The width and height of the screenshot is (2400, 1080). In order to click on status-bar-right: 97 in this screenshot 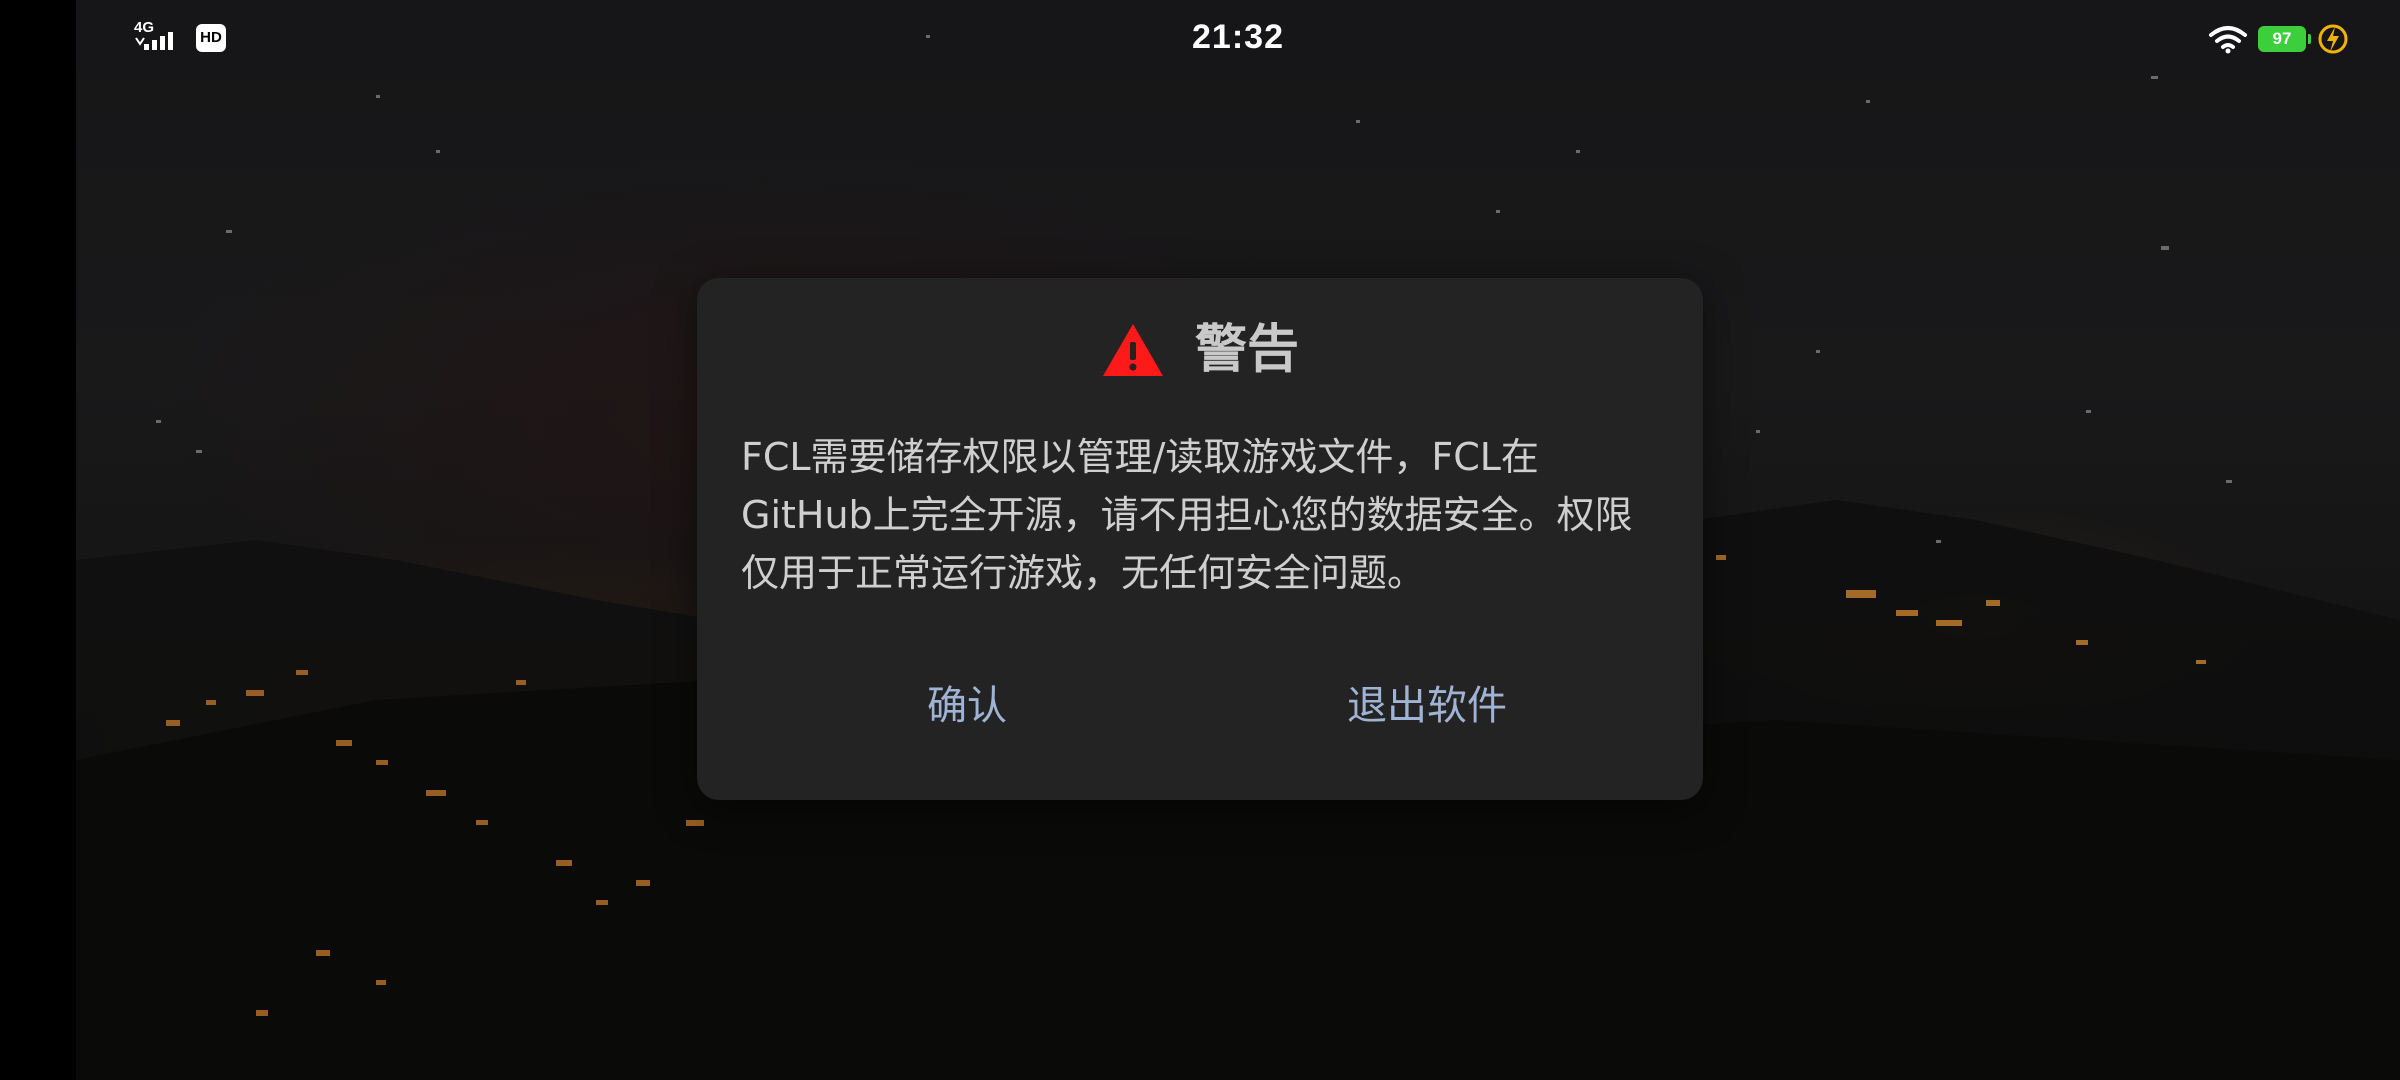, I will do `click(2279, 39)`.